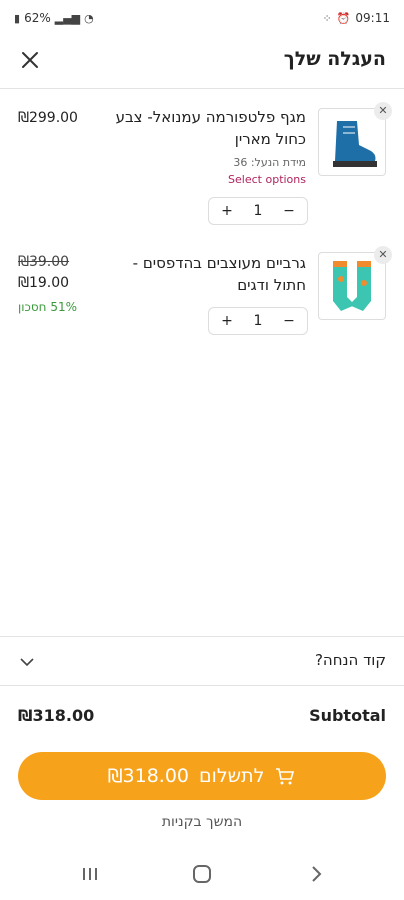  What do you see at coordinates (206, 274) in the screenshot?
I see `product-name: גרביים מעוצבים בהדפסים - חתול ודגים` at bounding box center [206, 274].